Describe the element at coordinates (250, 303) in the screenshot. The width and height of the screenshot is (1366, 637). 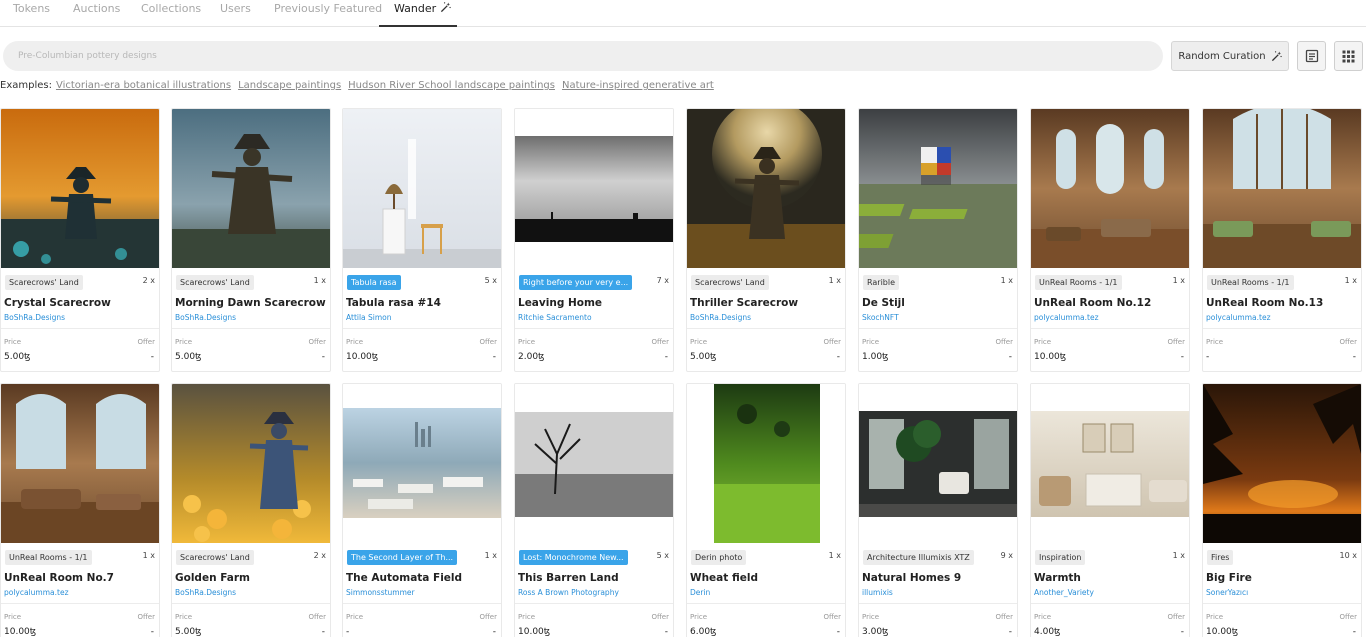
I see `token-title: Morning Dawn Scarecrow` at that location.